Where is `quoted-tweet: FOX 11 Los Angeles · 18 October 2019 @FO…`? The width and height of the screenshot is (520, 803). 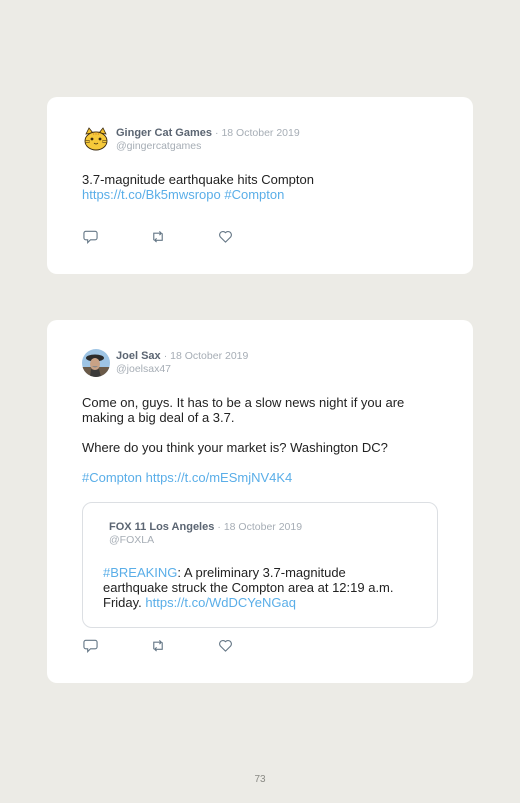 quoted-tweet: FOX 11 Los Angeles · 18 October 2019 @FO… is located at coordinates (260, 565).